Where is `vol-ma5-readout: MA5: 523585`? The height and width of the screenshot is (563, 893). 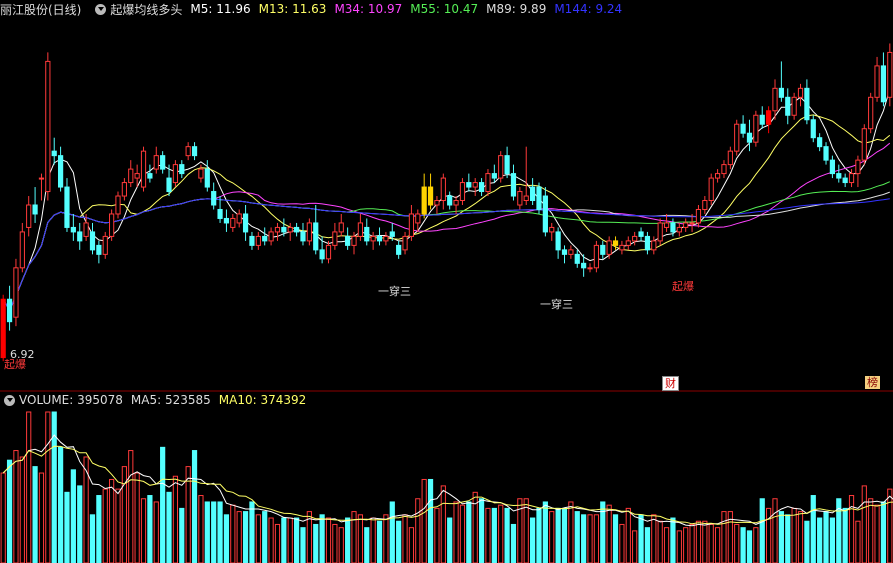 vol-ma5-readout: MA5: 523585 is located at coordinates (170, 400).